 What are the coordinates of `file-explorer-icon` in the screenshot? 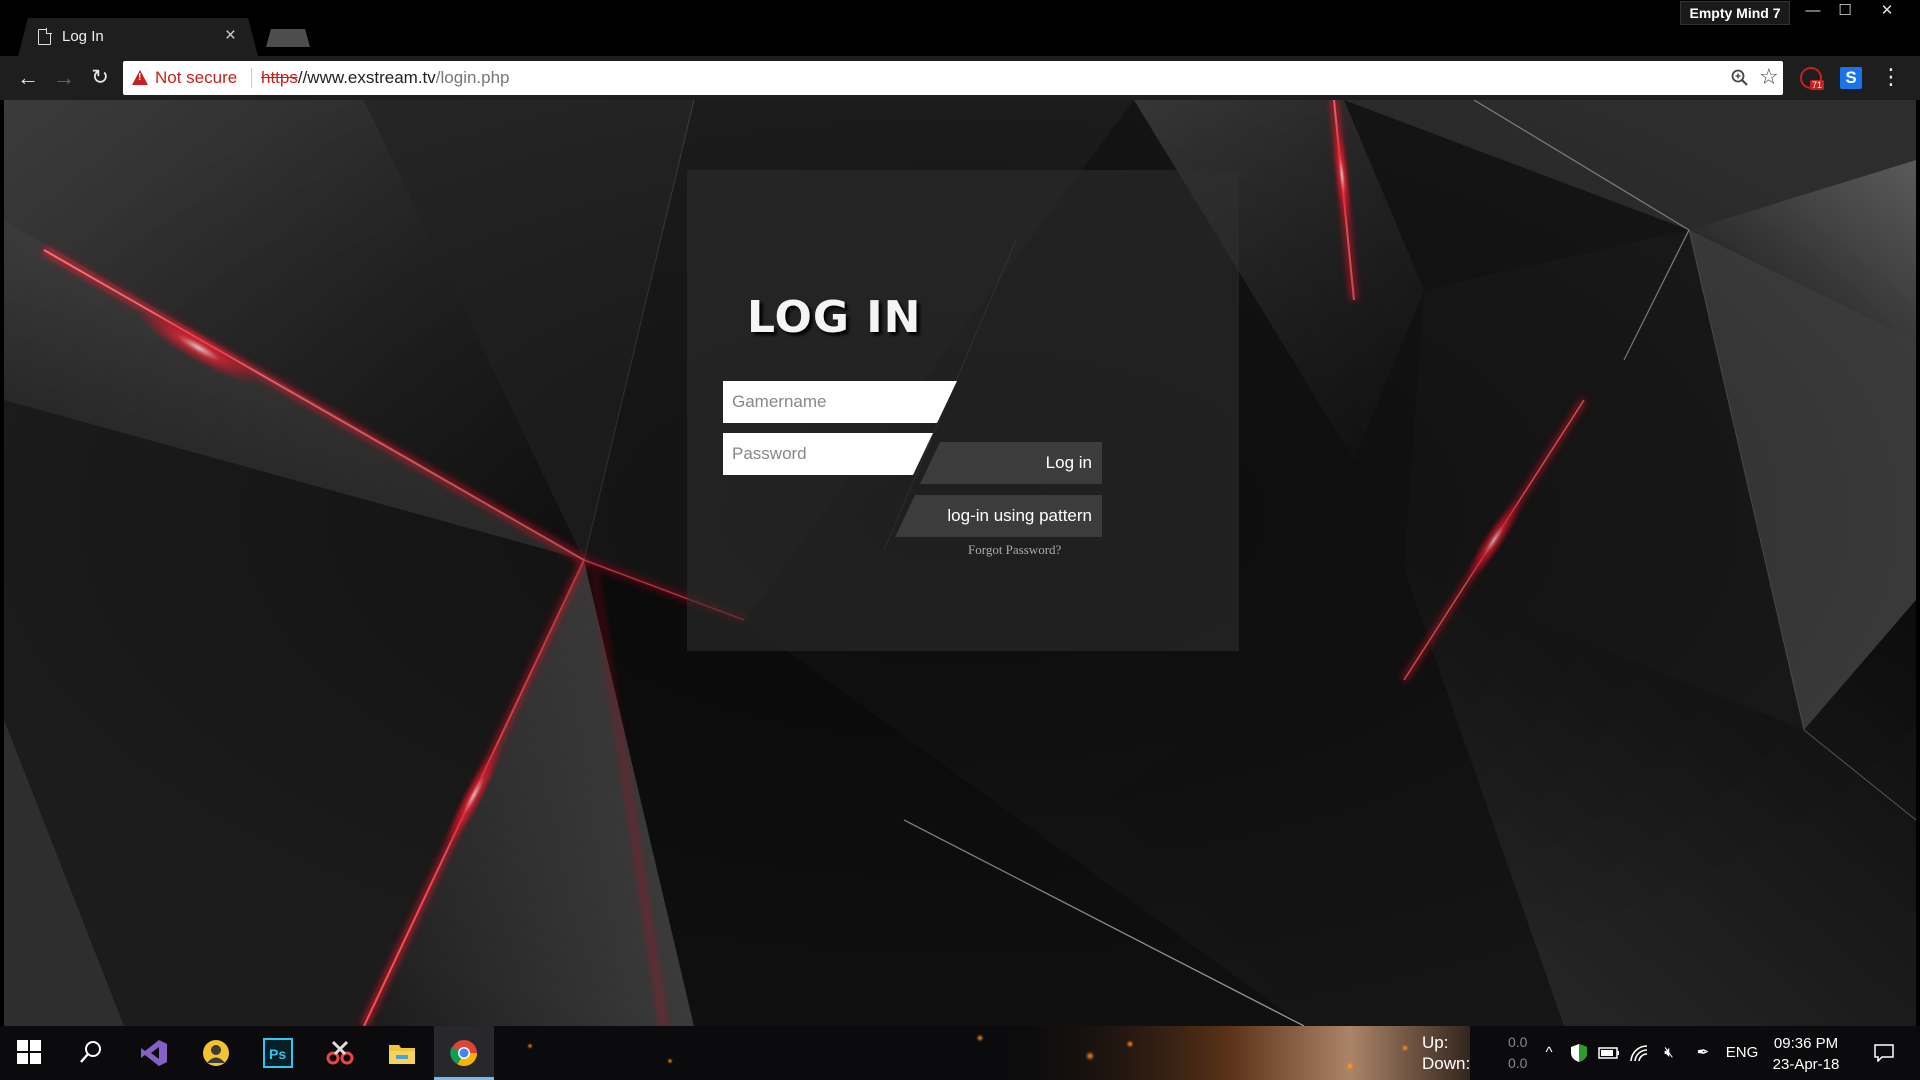 It's located at (402, 1054).